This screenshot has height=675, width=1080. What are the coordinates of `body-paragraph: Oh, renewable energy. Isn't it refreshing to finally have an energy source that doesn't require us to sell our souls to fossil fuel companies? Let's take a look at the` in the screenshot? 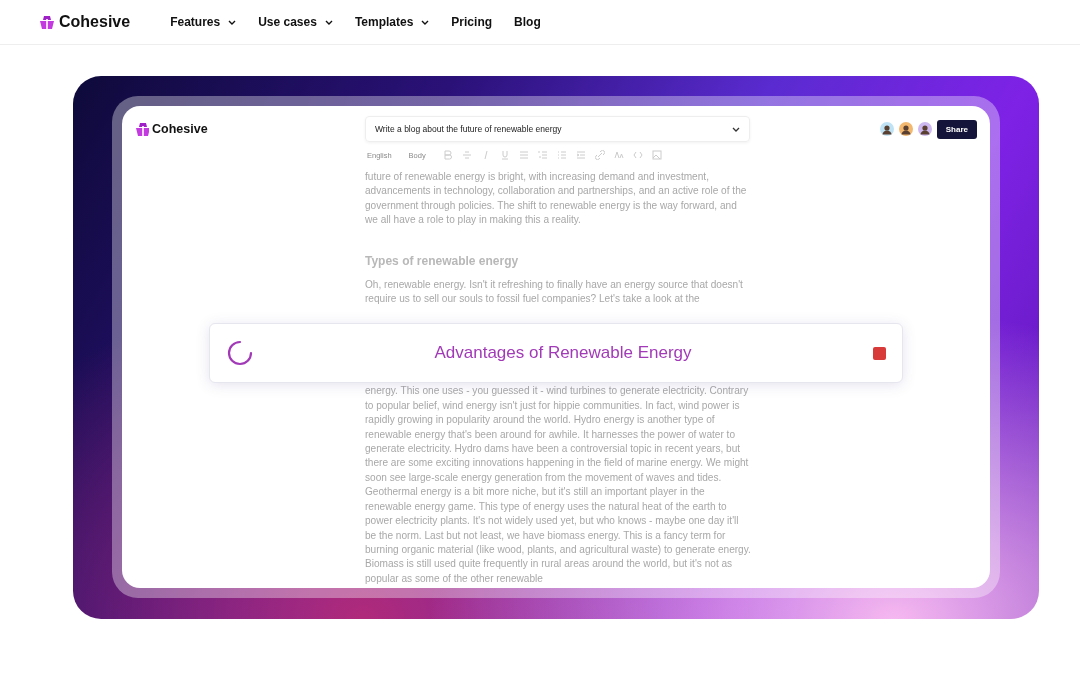 It's located at (554, 292).